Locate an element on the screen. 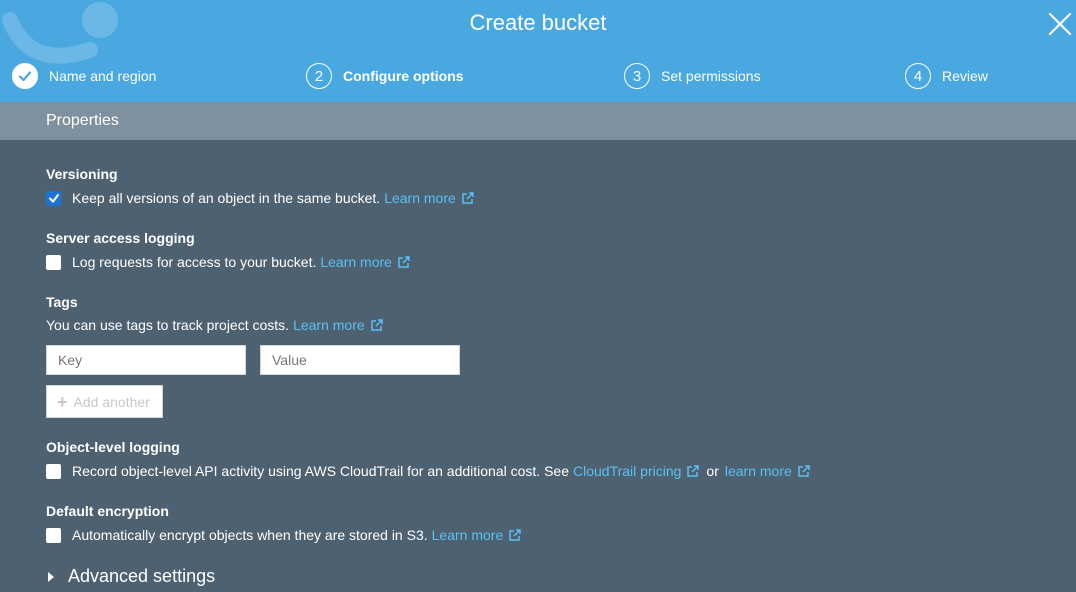 The width and height of the screenshot is (1076, 592). tags-learn-more-link: Learn more is located at coordinates (329, 325).